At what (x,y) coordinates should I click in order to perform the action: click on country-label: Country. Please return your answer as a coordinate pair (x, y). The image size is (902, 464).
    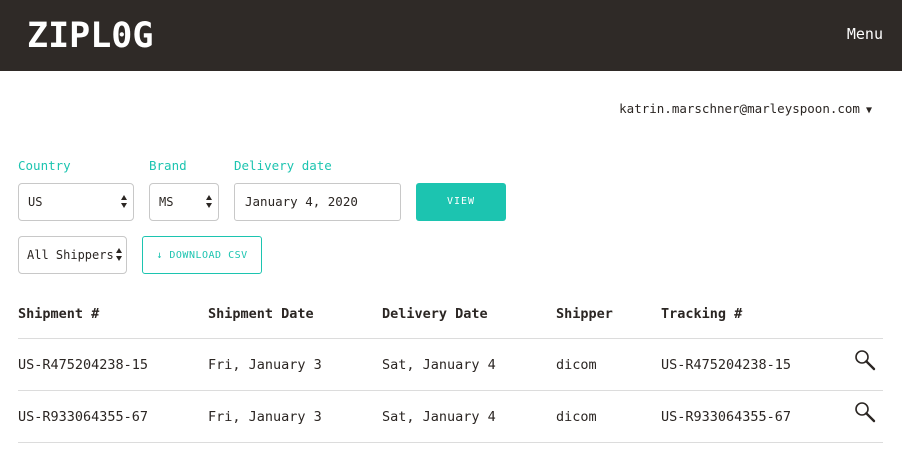
    Looking at the image, I should click on (44, 165).